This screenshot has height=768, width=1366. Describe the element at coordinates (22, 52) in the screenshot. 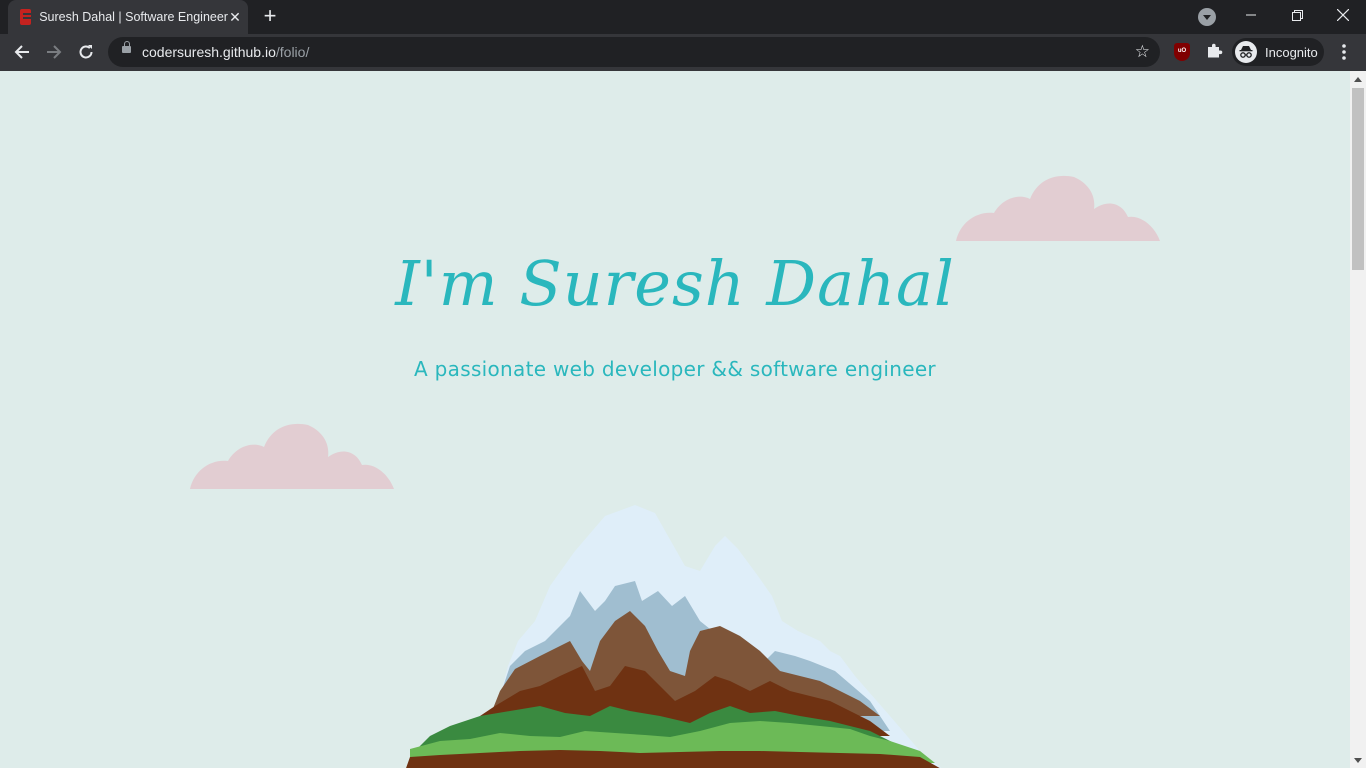

I see `back-icon` at that location.